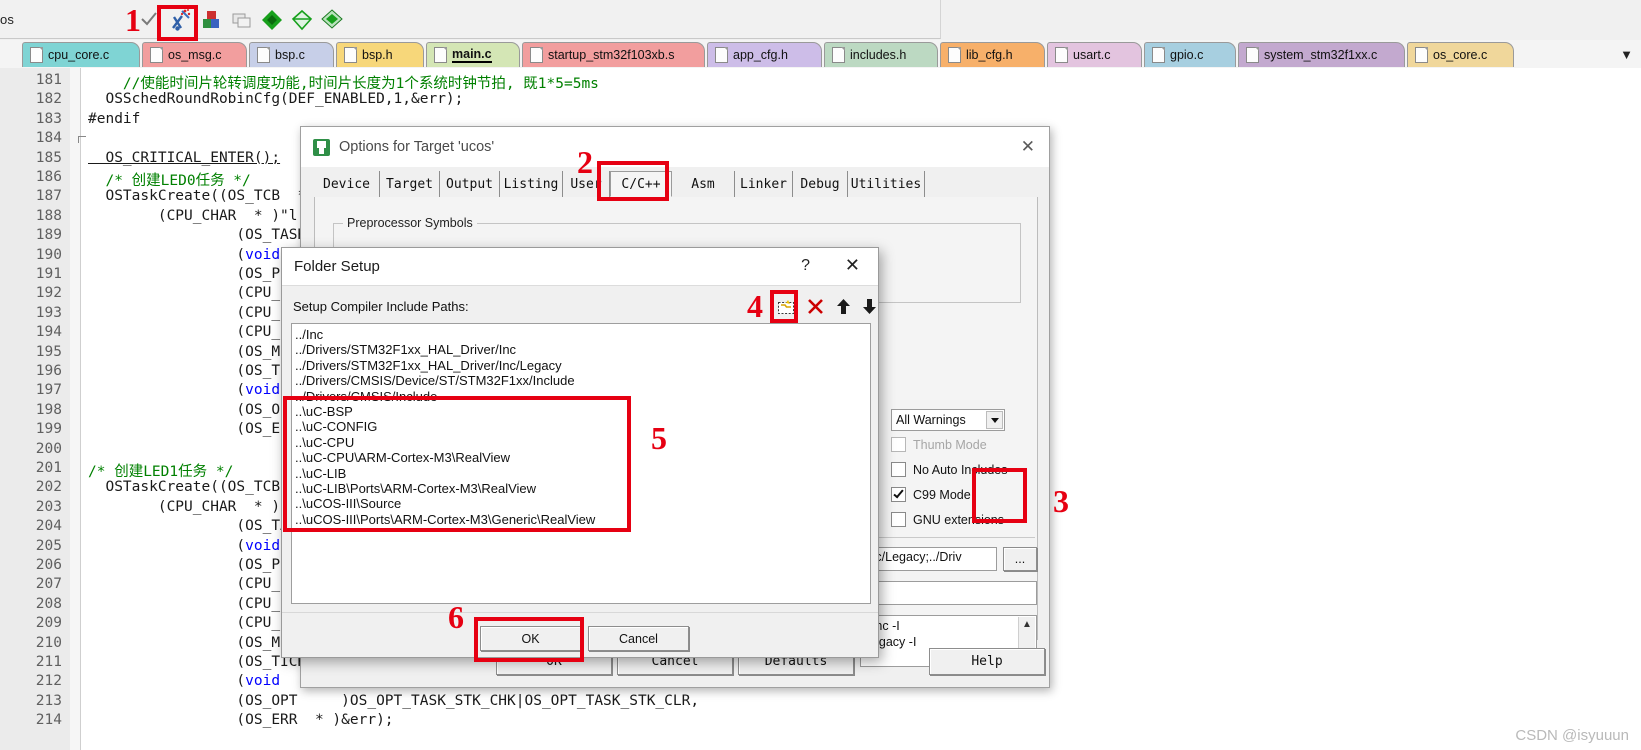 The height and width of the screenshot is (750, 1641). What do you see at coordinates (613, 54) in the screenshot?
I see `editor-tab-startup-stm32f103xb-s: startup_stm32f103xb.s` at bounding box center [613, 54].